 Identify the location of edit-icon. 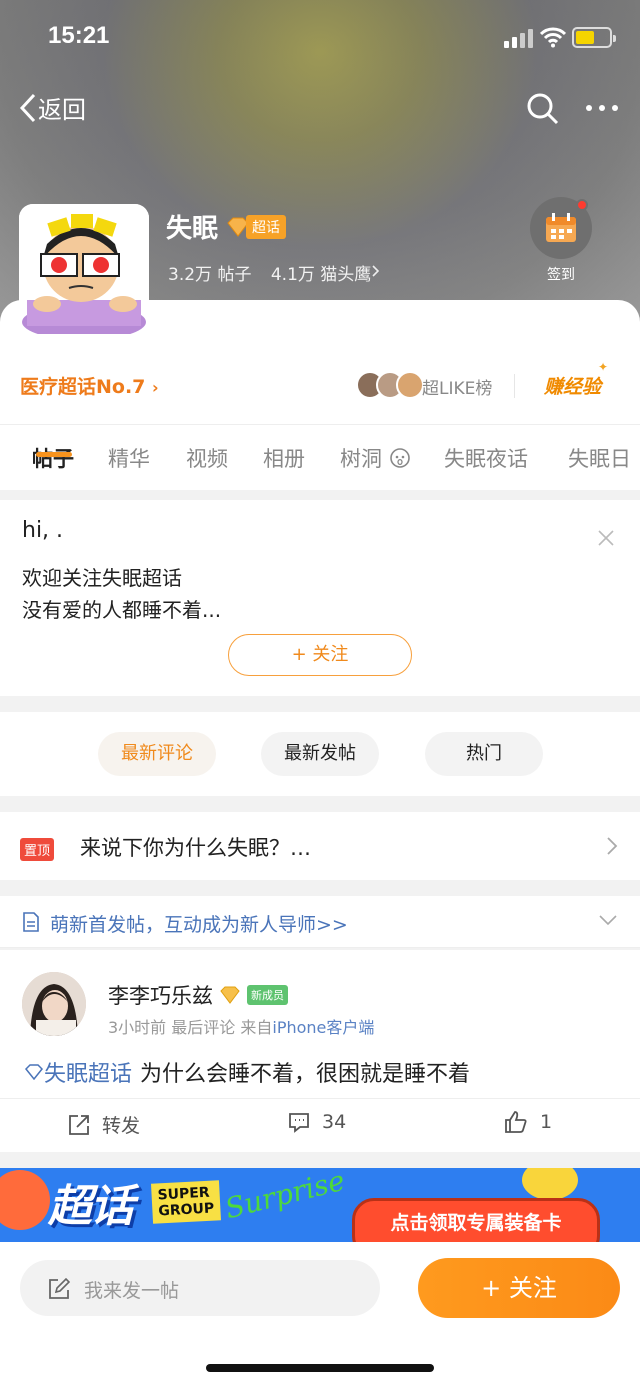
(59, 1288).